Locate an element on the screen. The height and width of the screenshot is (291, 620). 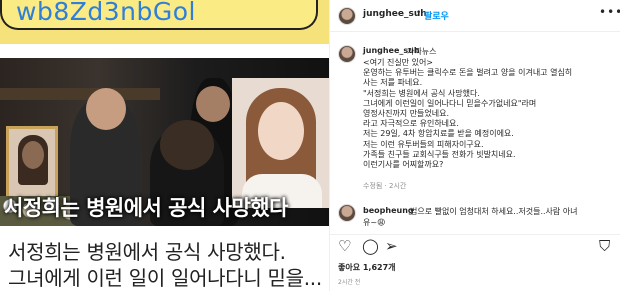
overlay-caption: 서정희는 병원에서 공식 사망했다 is located at coordinates (146, 208).